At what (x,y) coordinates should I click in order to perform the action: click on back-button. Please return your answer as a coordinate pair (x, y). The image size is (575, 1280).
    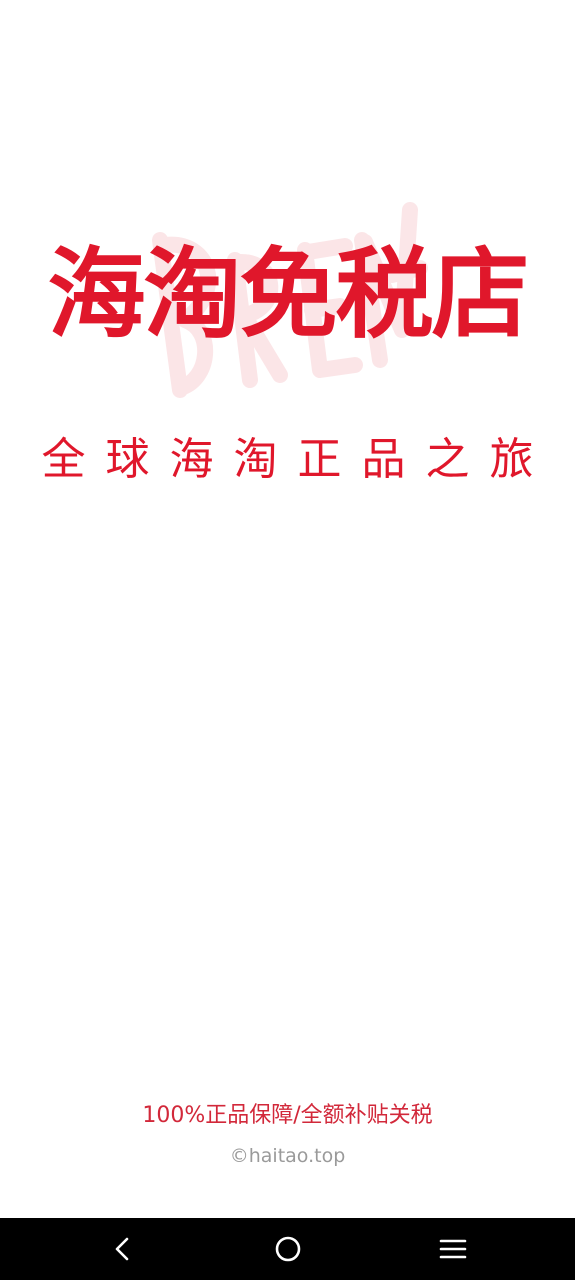
    Looking at the image, I should click on (122, 1249).